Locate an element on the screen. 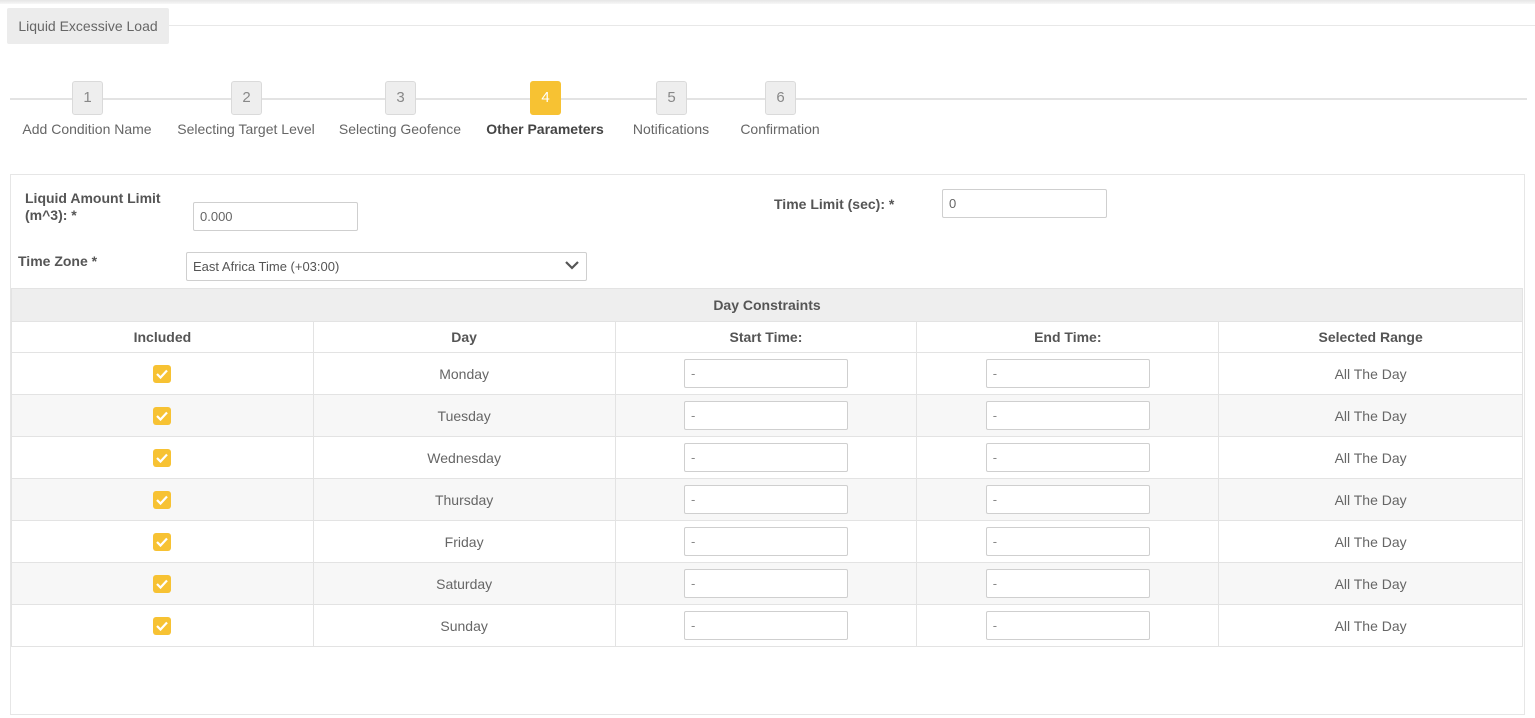  wizard-step-2-number: 2 is located at coordinates (246, 98).